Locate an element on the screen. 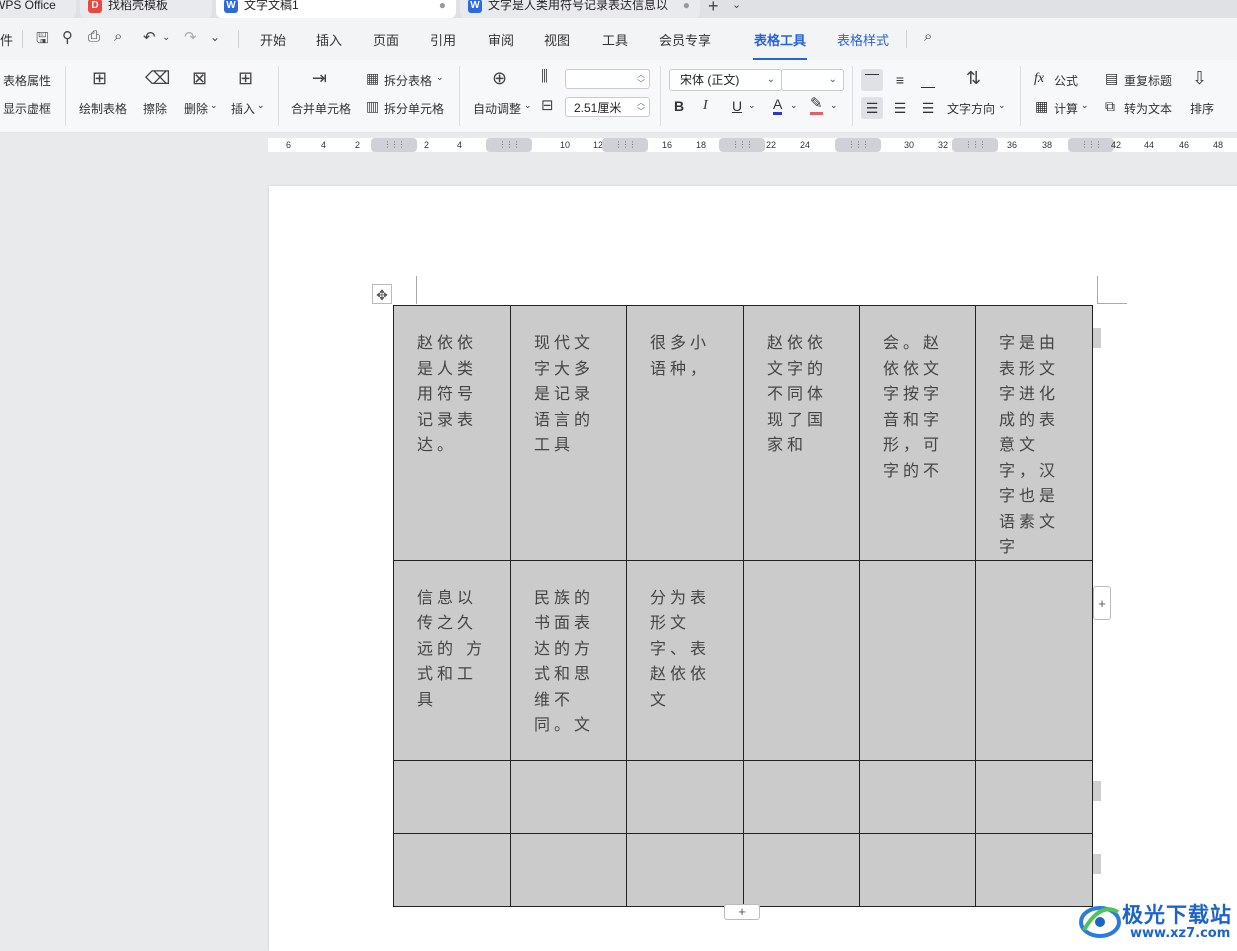 This screenshot has height=951, width=1237. tab-document-2: W 文字是人类用符号记录表达信息以 ● is located at coordinates (580, 9).